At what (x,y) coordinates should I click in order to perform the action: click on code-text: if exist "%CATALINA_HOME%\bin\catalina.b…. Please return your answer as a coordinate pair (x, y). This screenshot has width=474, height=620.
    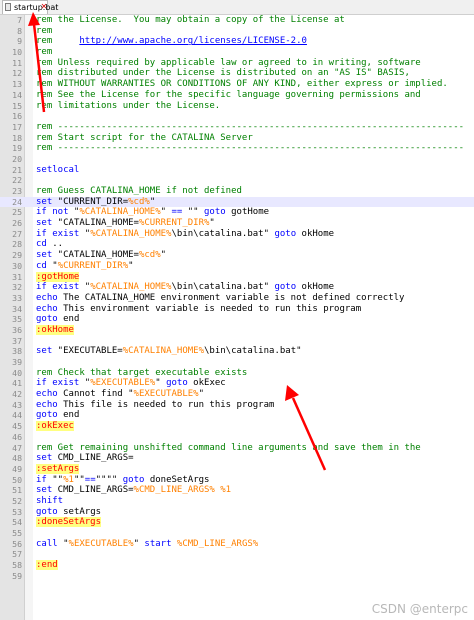
    Looking at the image, I should click on (185, 234).